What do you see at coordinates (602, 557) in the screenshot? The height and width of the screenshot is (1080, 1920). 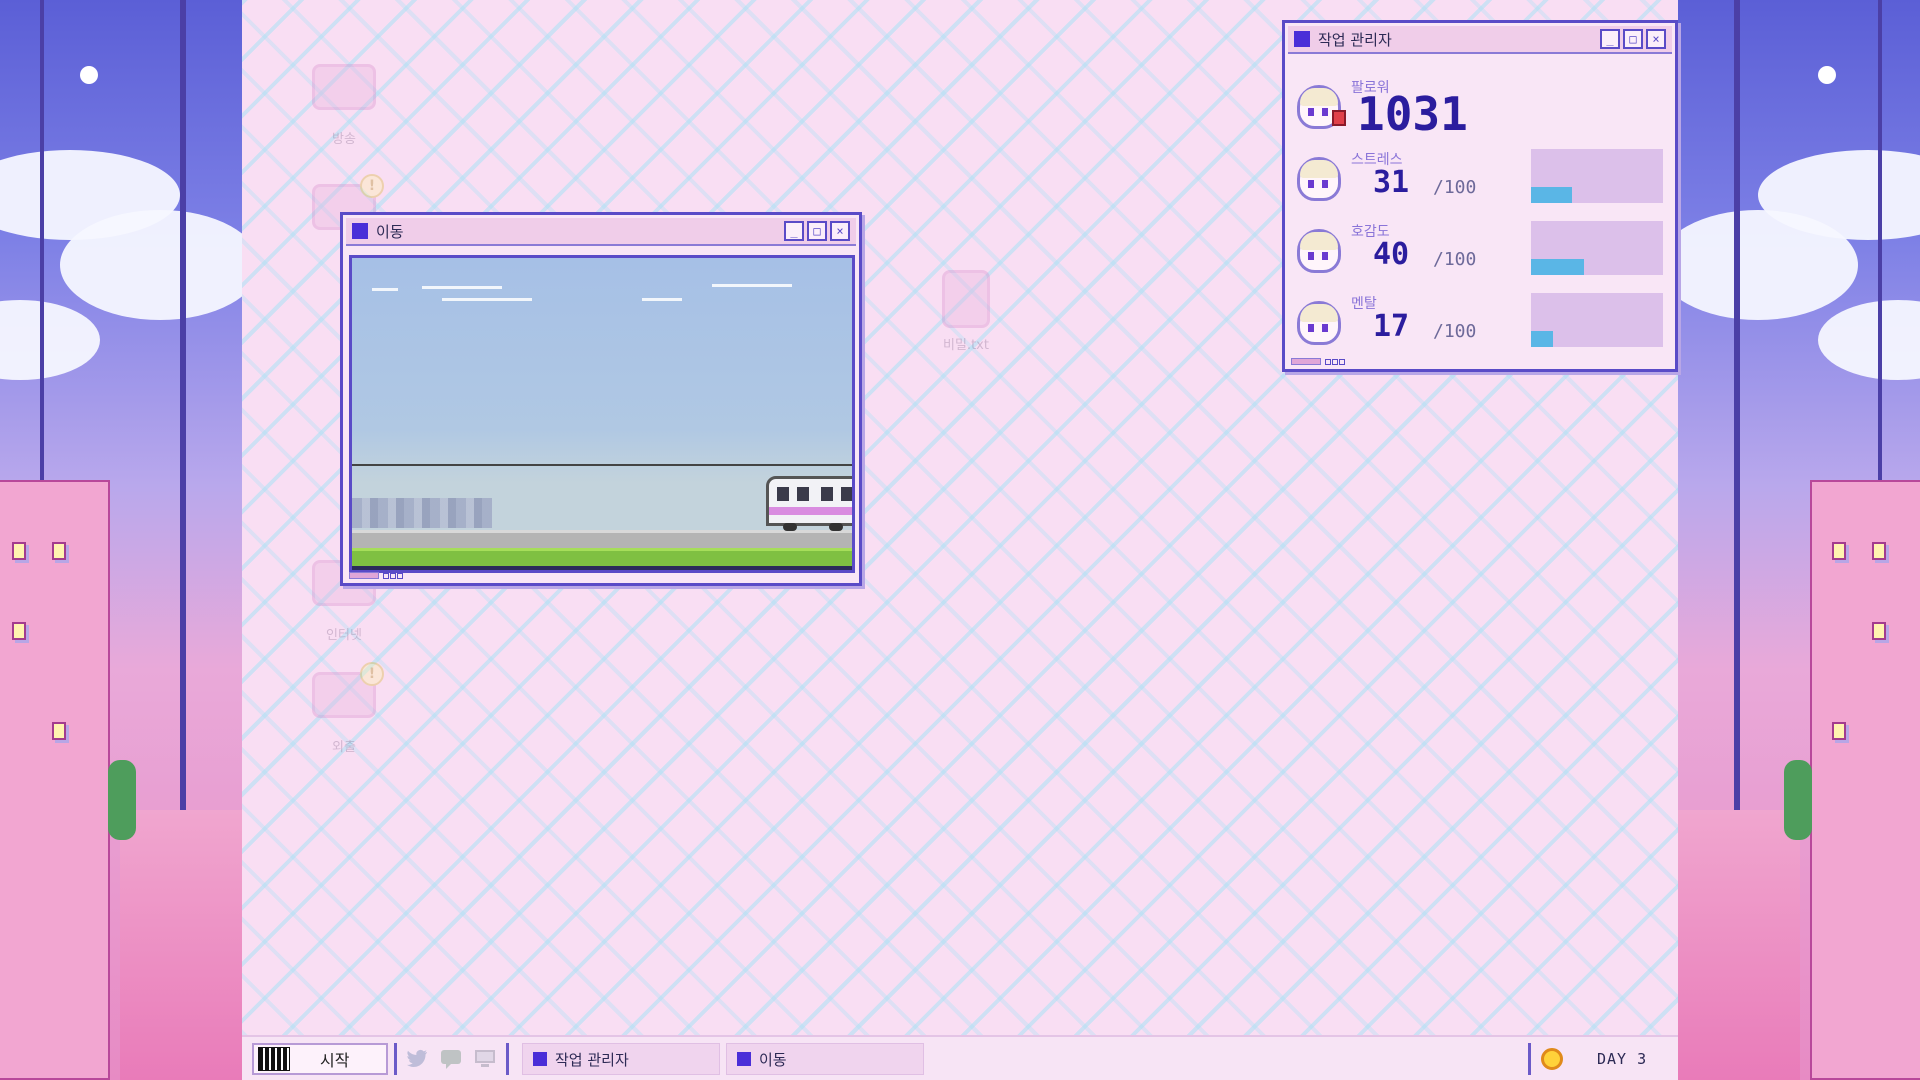 I see `grass` at bounding box center [602, 557].